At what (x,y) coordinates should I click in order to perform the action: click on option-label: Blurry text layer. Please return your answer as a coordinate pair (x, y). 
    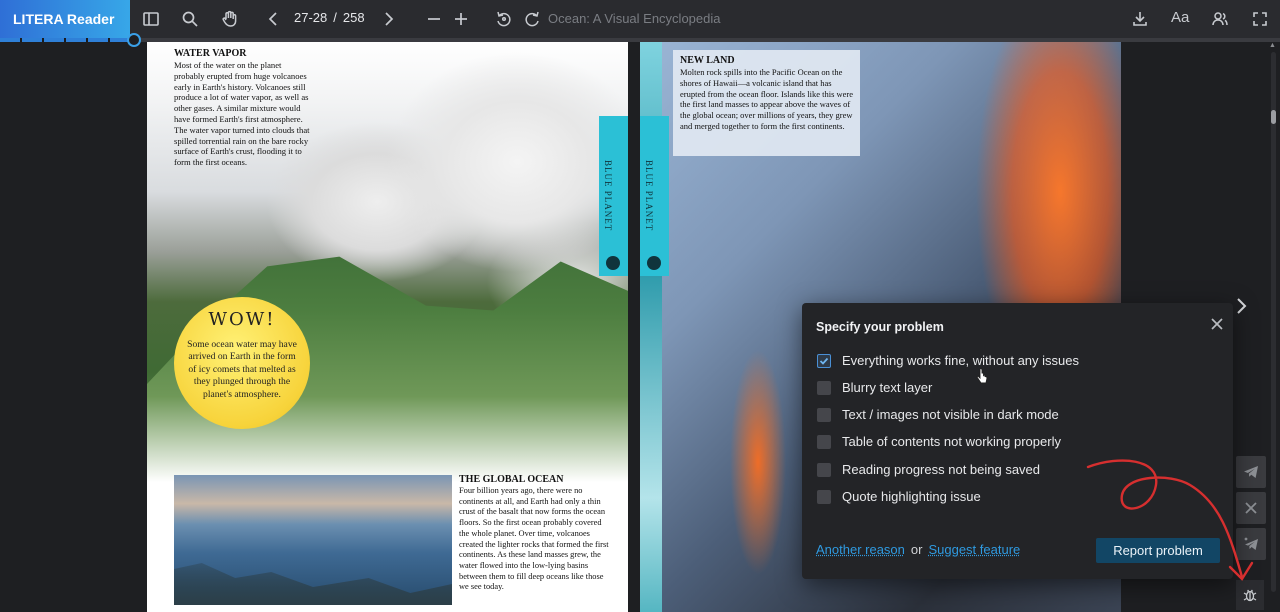
    Looking at the image, I should click on (887, 387).